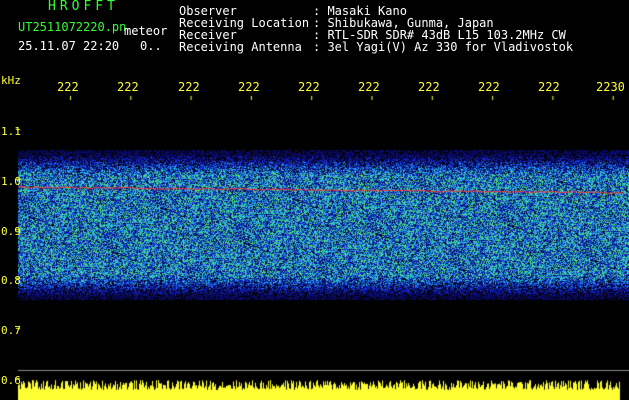 The image size is (629, 400). I want to click on detection-count: 0.., so click(151, 46).